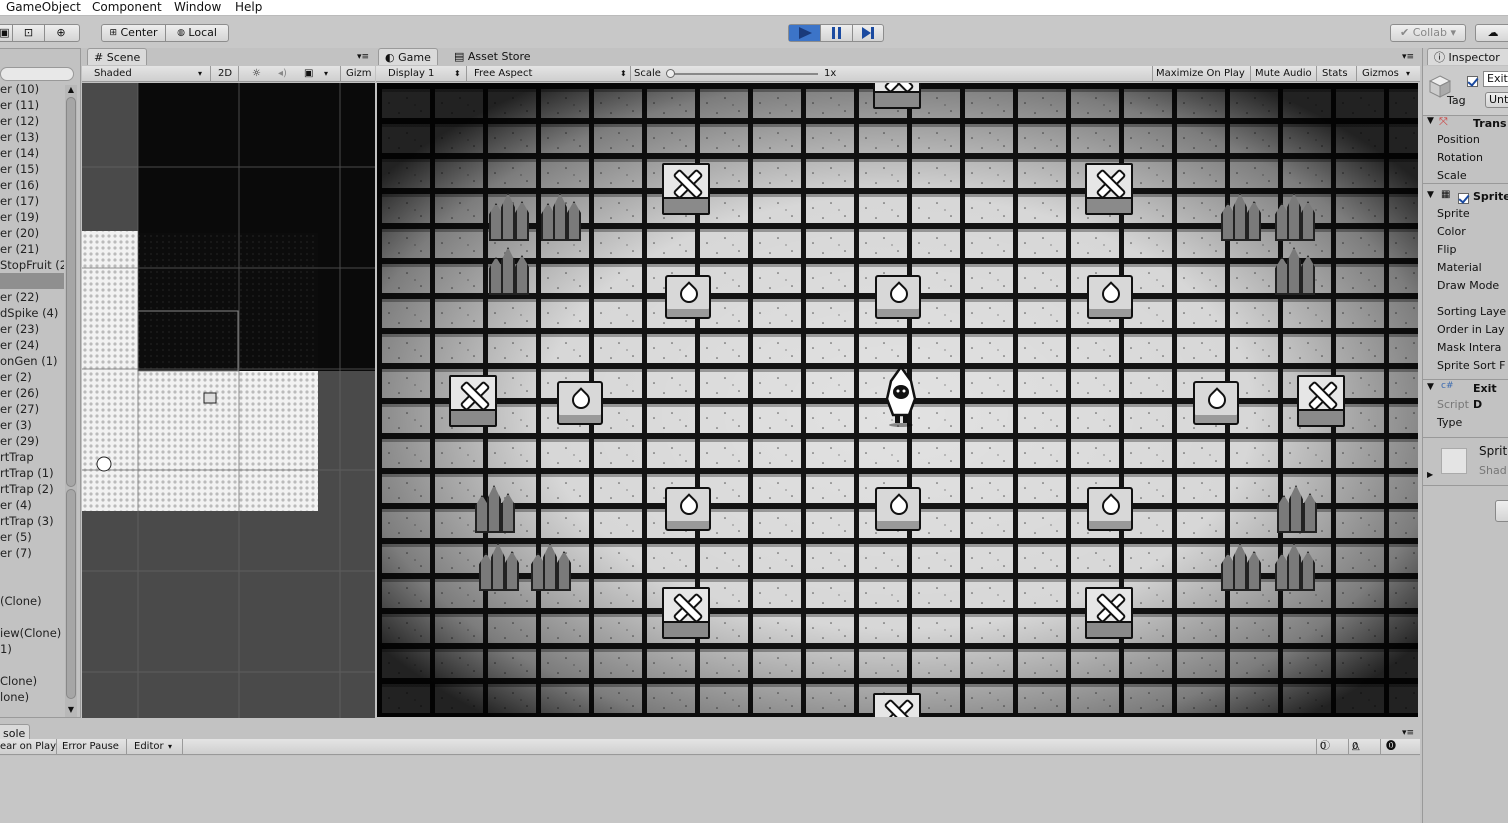  What do you see at coordinates (16, 377) in the screenshot?
I see `list-item: er (2)` at bounding box center [16, 377].